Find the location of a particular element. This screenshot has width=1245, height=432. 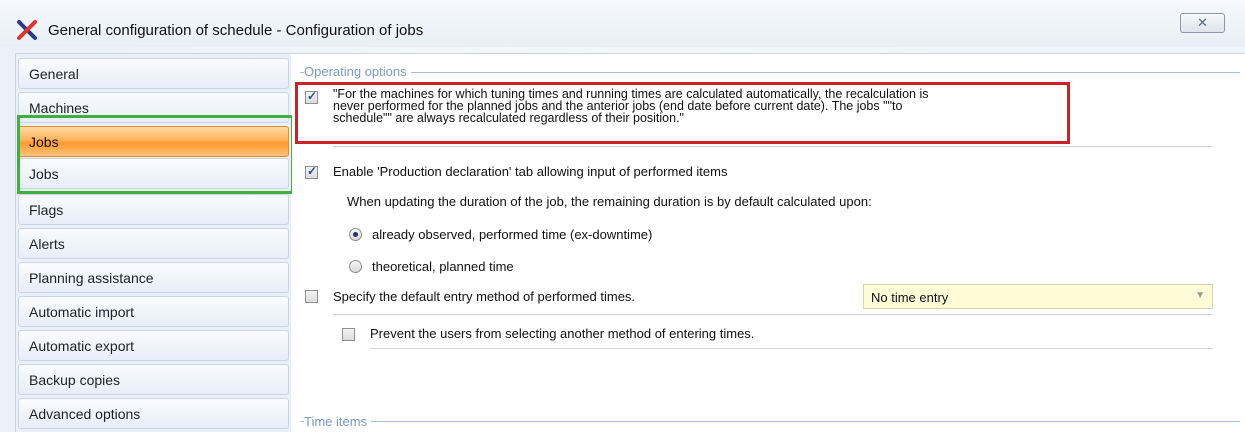

entry-method-select: No time entry ▼ is located at coordinates (1038, 296).